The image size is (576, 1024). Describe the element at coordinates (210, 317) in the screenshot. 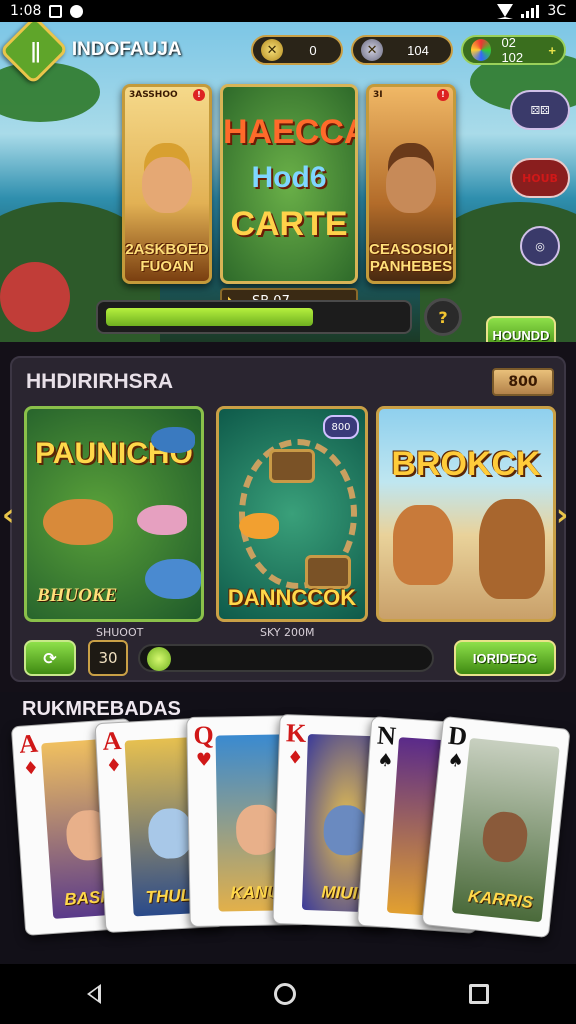

I see `progress-fill` at that location.